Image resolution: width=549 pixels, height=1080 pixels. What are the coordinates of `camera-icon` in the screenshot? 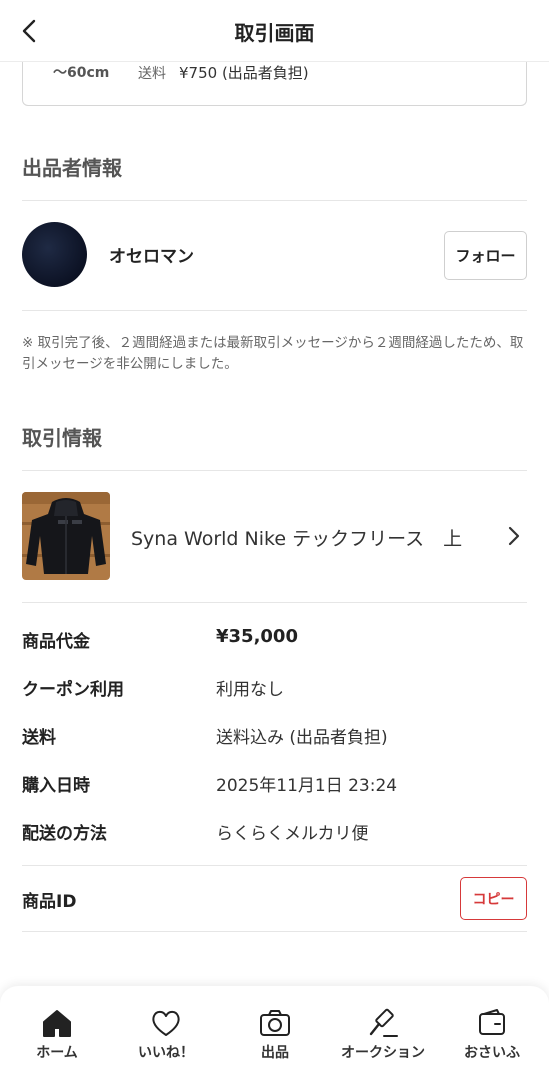 It's located at (275, 1023).